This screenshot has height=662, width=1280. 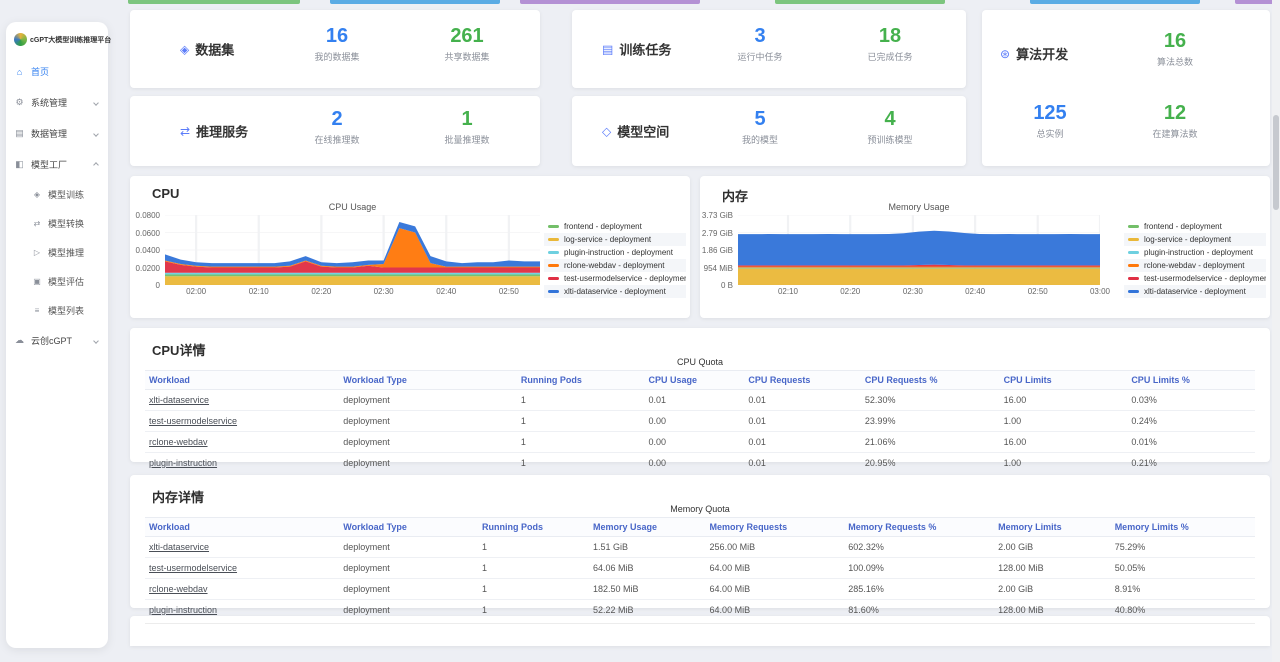 What do you see at coordinates (337, 44) in the screenshot?
I see `stat-my-datasets: 16 我的数据集` at bounding box center [337, 44].